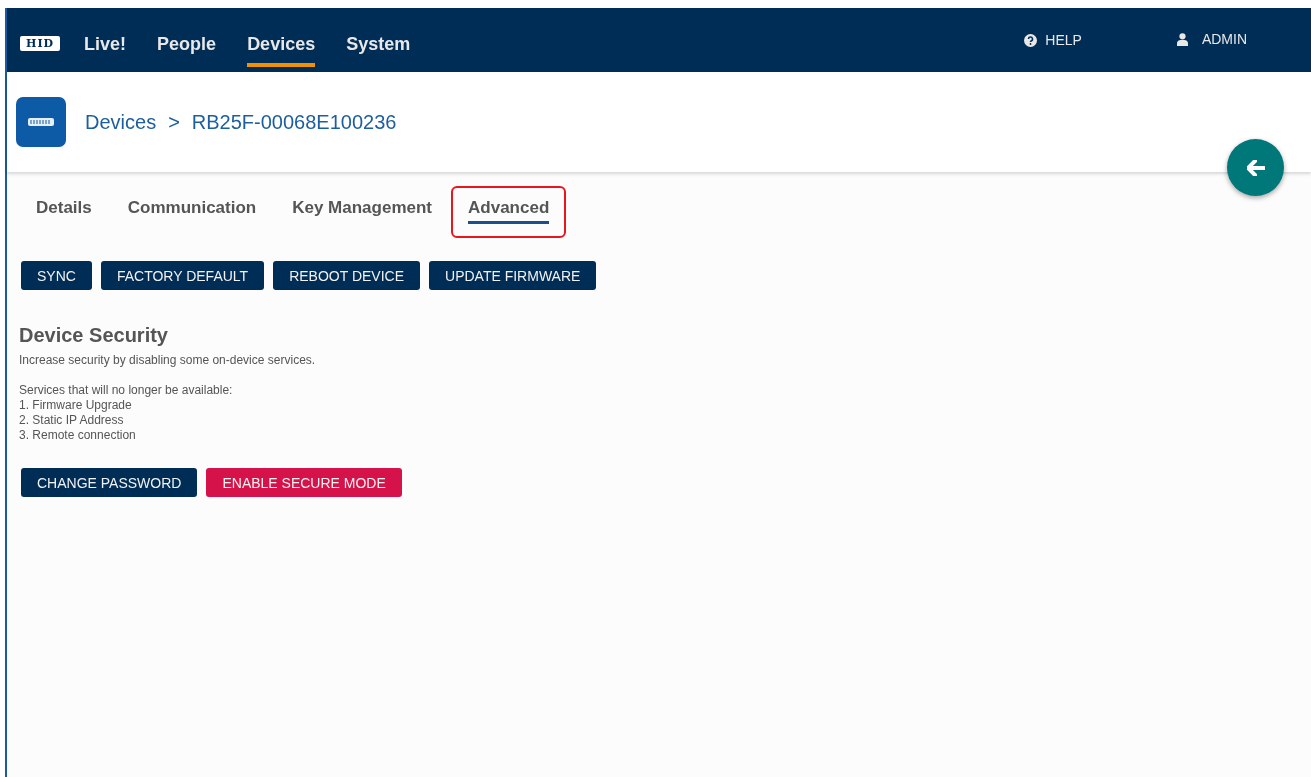  What do you see at coordinates (294, 122) in the screenshot?
I see `device-name: RB25F-00068E100236` at bounding box center [294, 122].